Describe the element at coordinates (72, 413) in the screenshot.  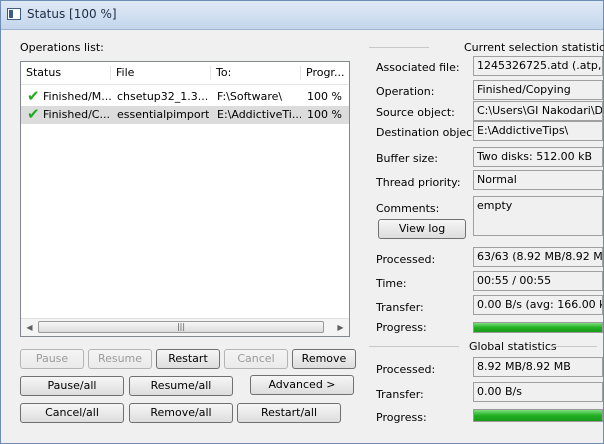
I see `cancel-all-button: Cancel/all` at that location.